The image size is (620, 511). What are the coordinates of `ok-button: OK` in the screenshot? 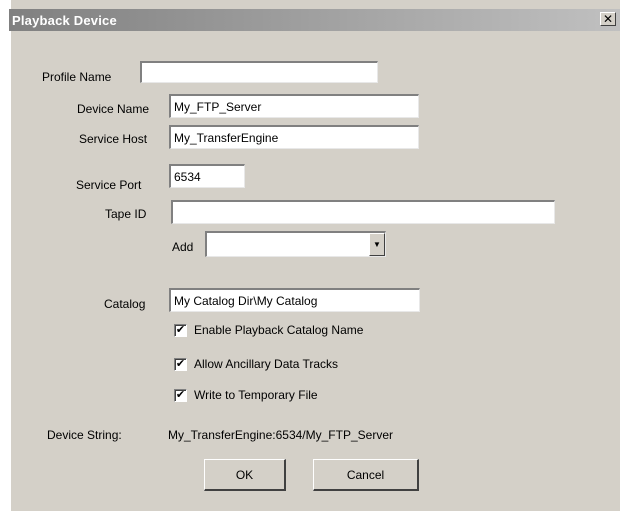 It's located at (245, 475).